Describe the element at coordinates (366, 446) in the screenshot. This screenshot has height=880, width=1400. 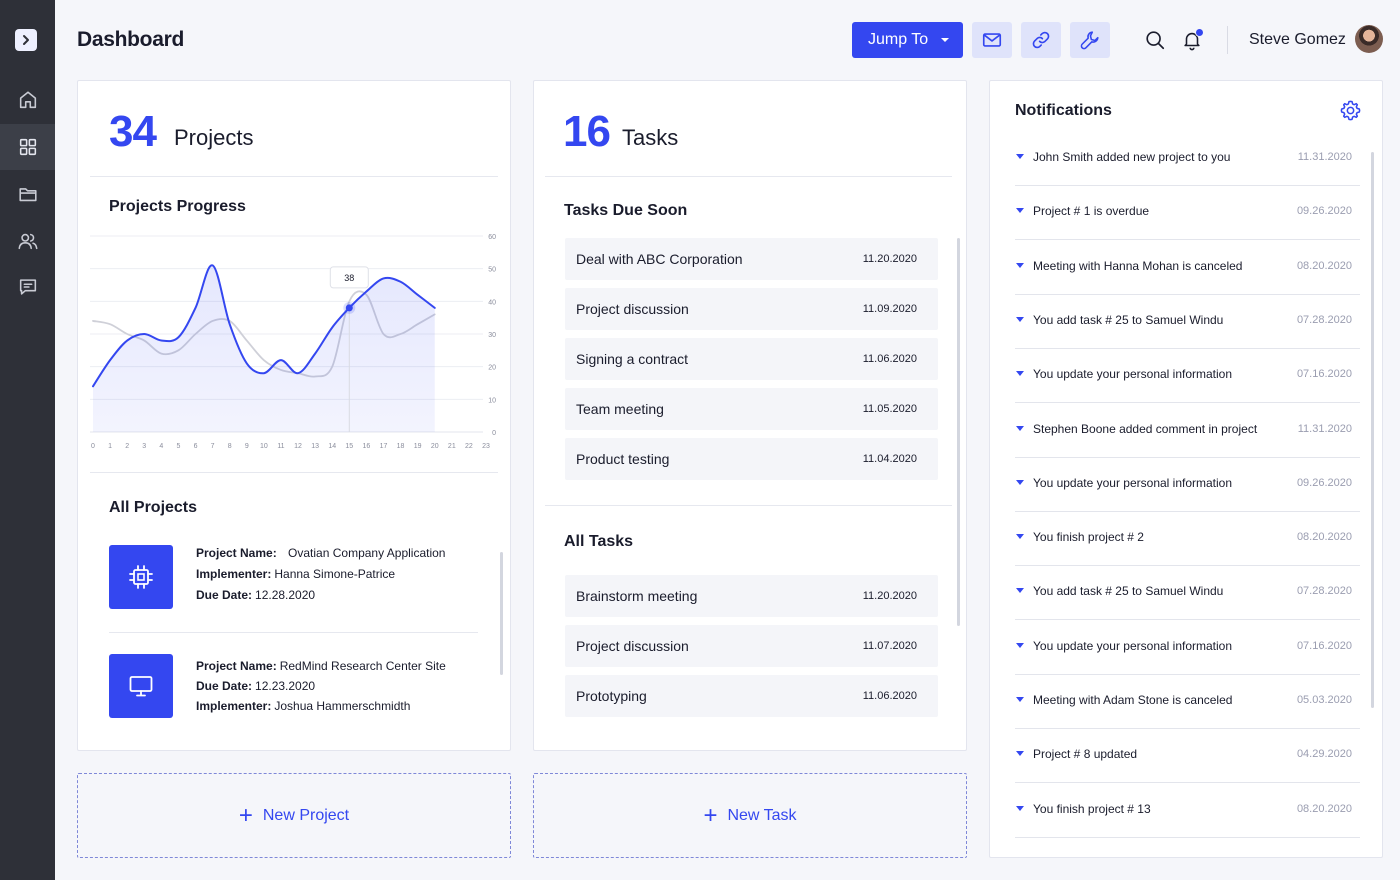
I see `x-tick-label: 16` at that location.